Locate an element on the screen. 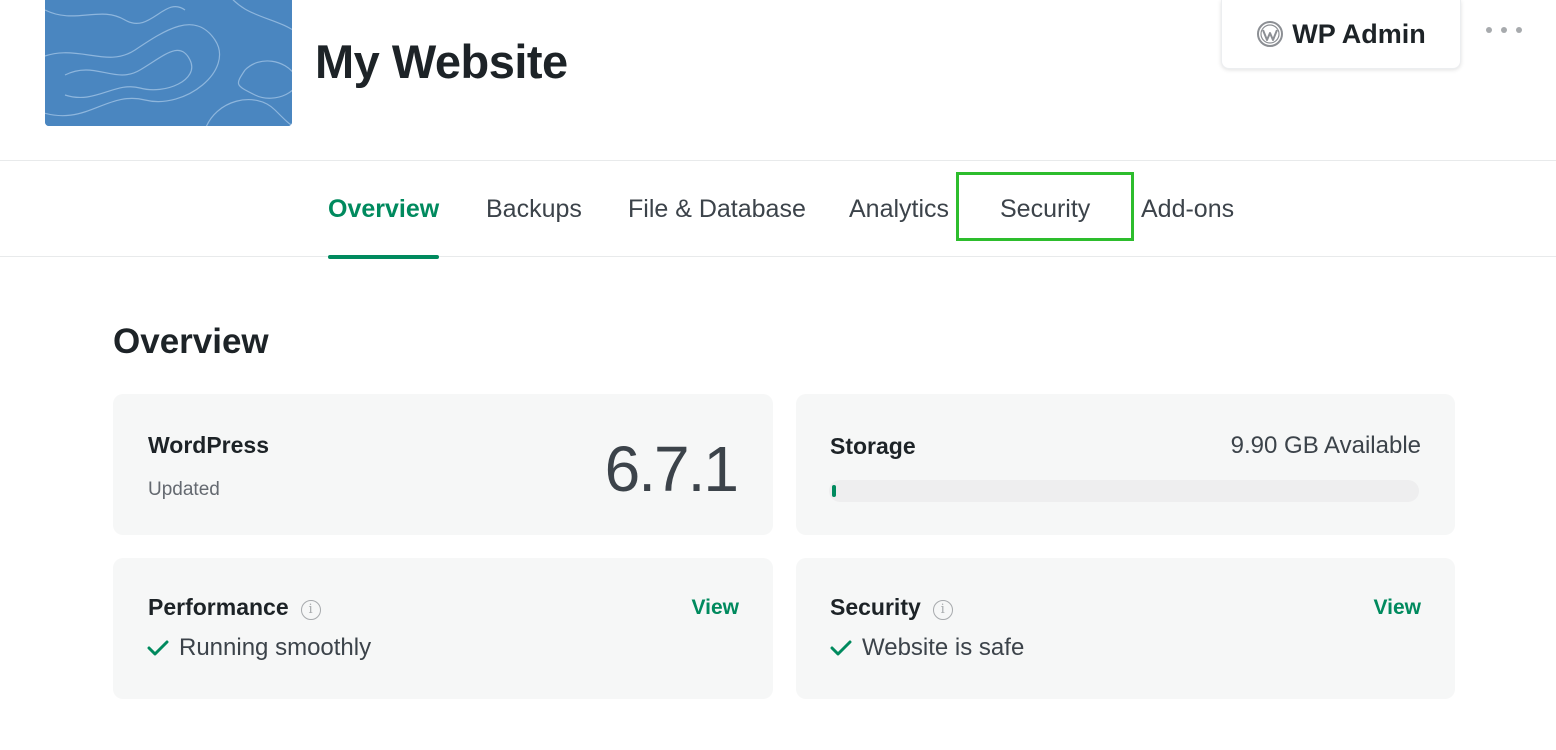 This screenshot has height=750, width=1556. tab-add-ons: Add-ons is located at coordinates (1187, 209).